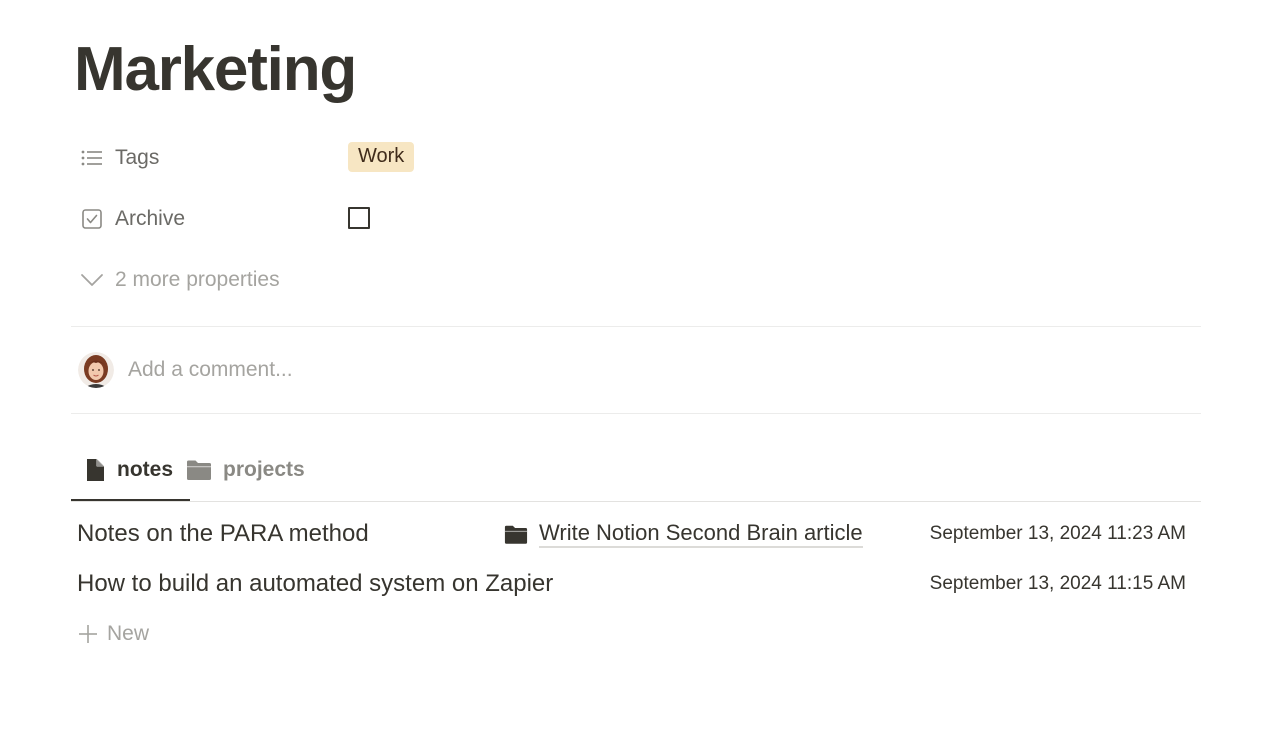 Image resolution: width=1272 pixels, height=731 pixels. I want to click on relation-link: Write Notion Second Brain article, so click(701, 534).